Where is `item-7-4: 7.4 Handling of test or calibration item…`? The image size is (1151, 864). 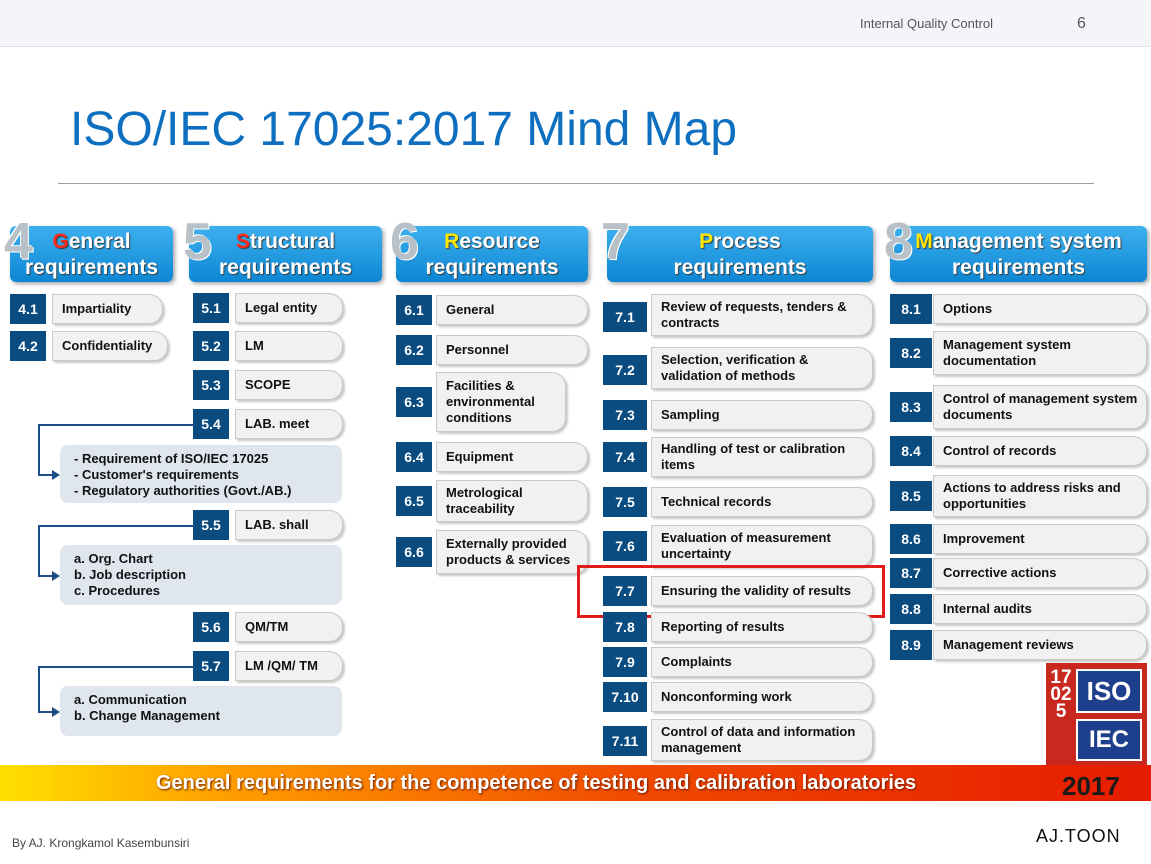 item-7-4: 7.4 Handling of test or calibration item… is located at coordinates (738, 457).